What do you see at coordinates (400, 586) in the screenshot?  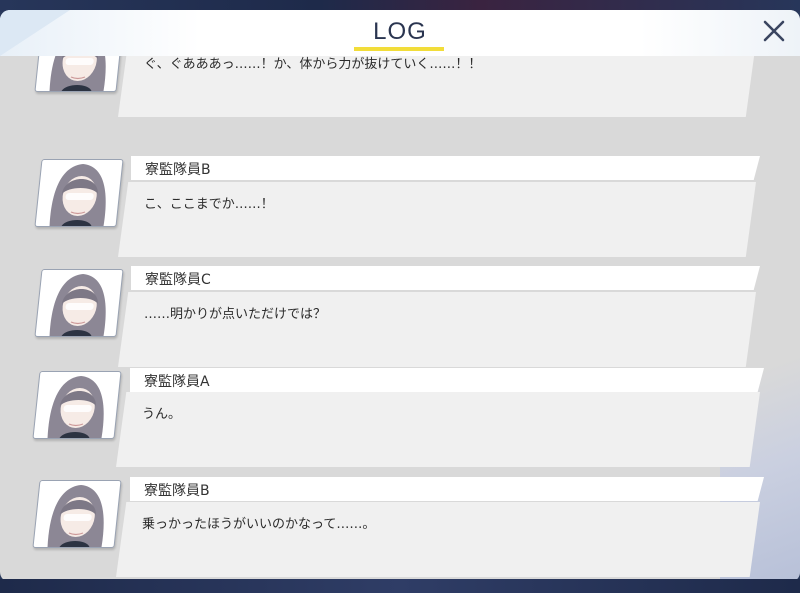 I see `background-bottom` at bounding box center [400, 586].